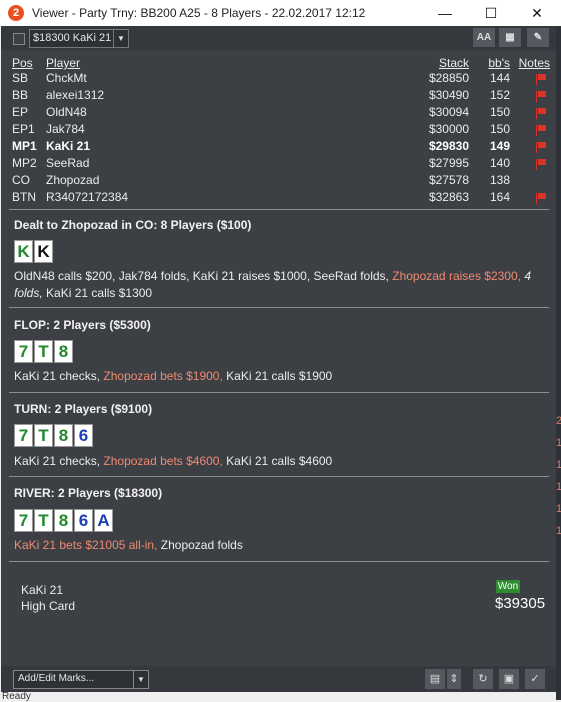 The image size is (561, 702). I want to click on player-name: KaKi 21, so click(68, 146).